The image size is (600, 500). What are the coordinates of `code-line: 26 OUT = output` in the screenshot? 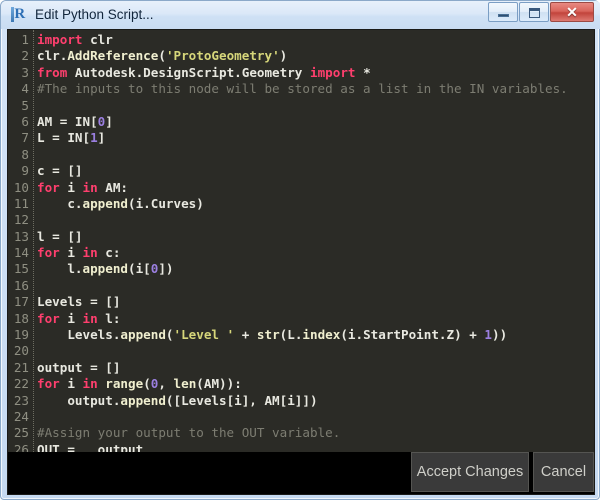 It's located at (301, 447).